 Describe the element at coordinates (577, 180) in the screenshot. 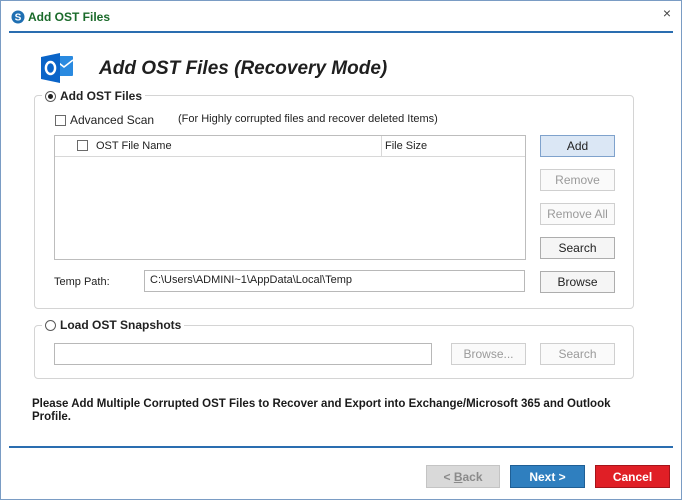

I see `remove-button: Remove` at that location.